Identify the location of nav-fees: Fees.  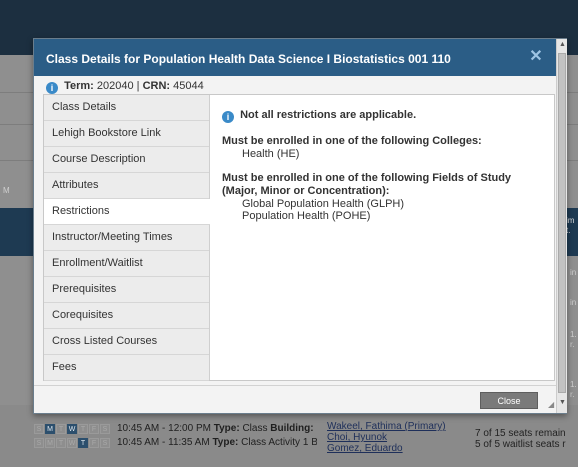
(126, 368).